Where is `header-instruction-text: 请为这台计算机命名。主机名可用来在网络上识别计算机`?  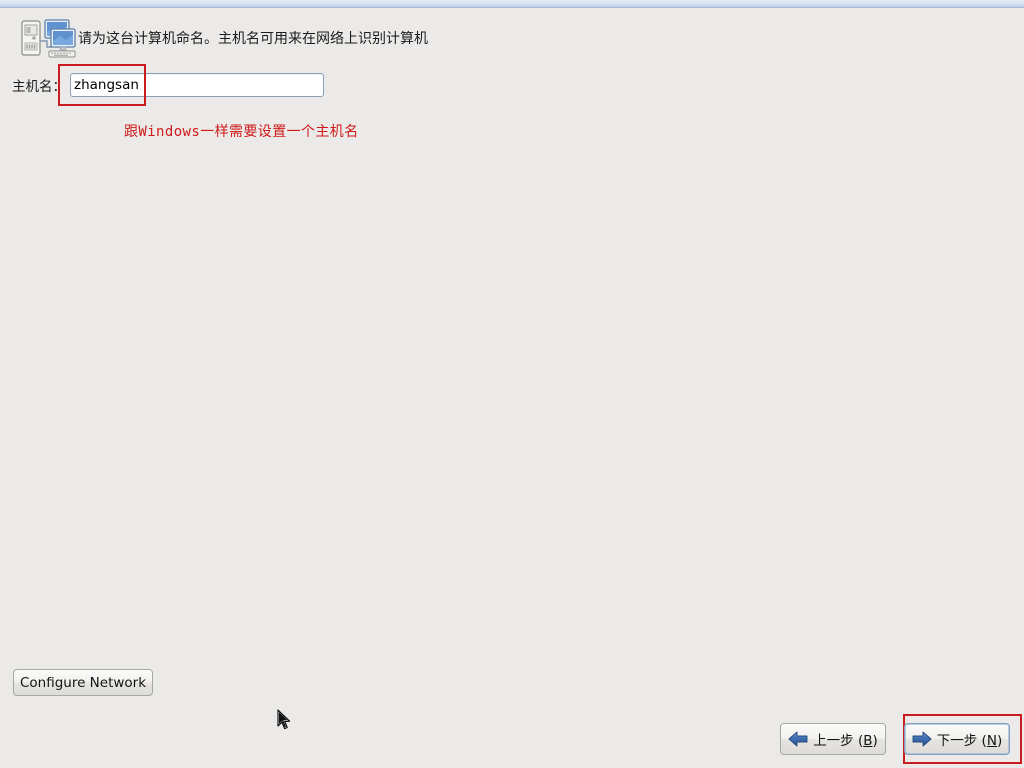
header-instruction-text: 请为这台计算机命名。主机名可用来在网络上识别计算机 is located at coordinates (253, 38).